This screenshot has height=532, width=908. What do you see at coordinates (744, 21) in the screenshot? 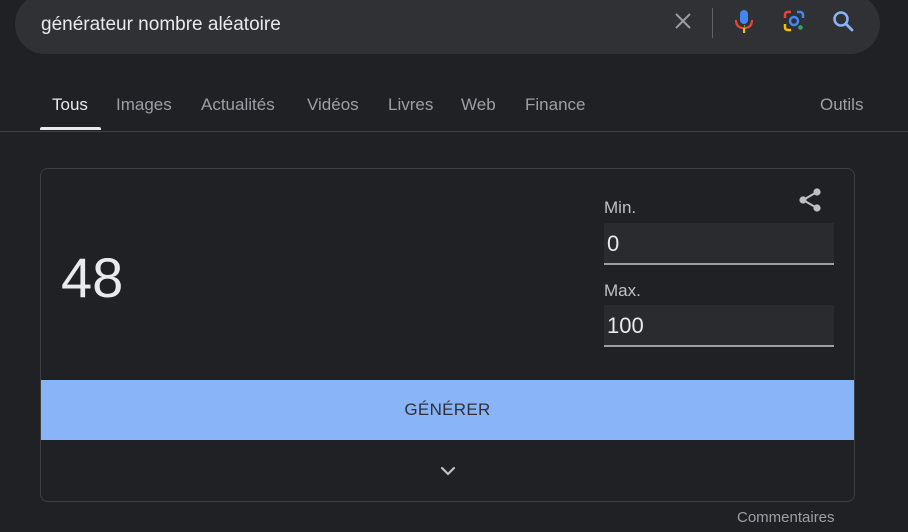
I see `microphone-icon` at bounding box center [744, 21].